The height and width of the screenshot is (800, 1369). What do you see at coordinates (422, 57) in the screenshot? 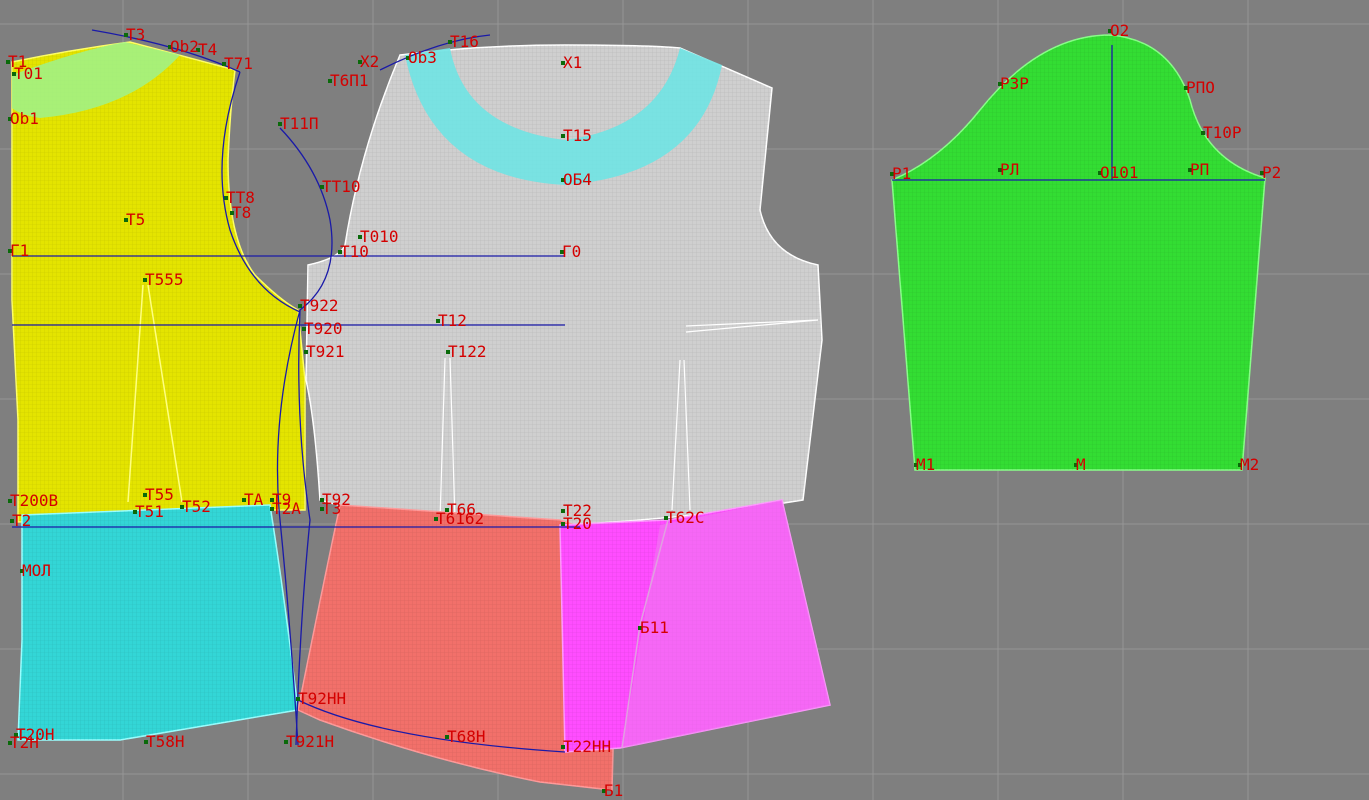
I see `label-ob3: Ob3` at bounding box center [422, 57].